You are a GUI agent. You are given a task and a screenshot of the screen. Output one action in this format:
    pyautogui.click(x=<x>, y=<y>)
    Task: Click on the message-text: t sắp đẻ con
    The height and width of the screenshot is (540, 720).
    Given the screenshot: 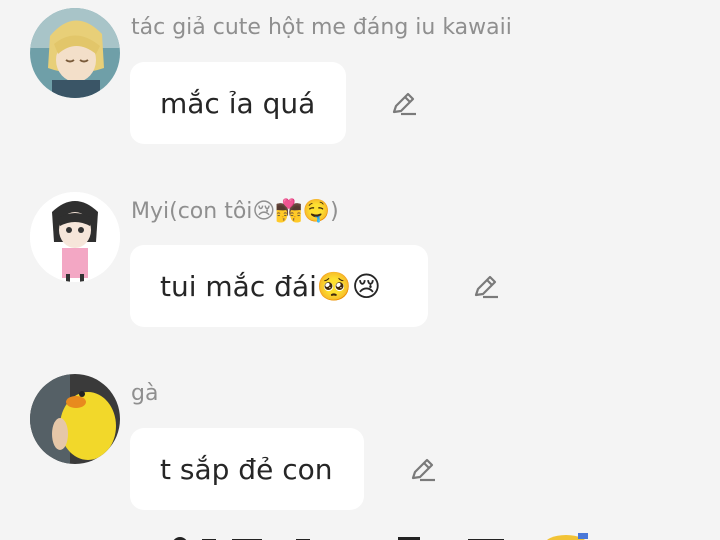 What is the action you would take?
    pyautogui.click(x=246, y=469)
    